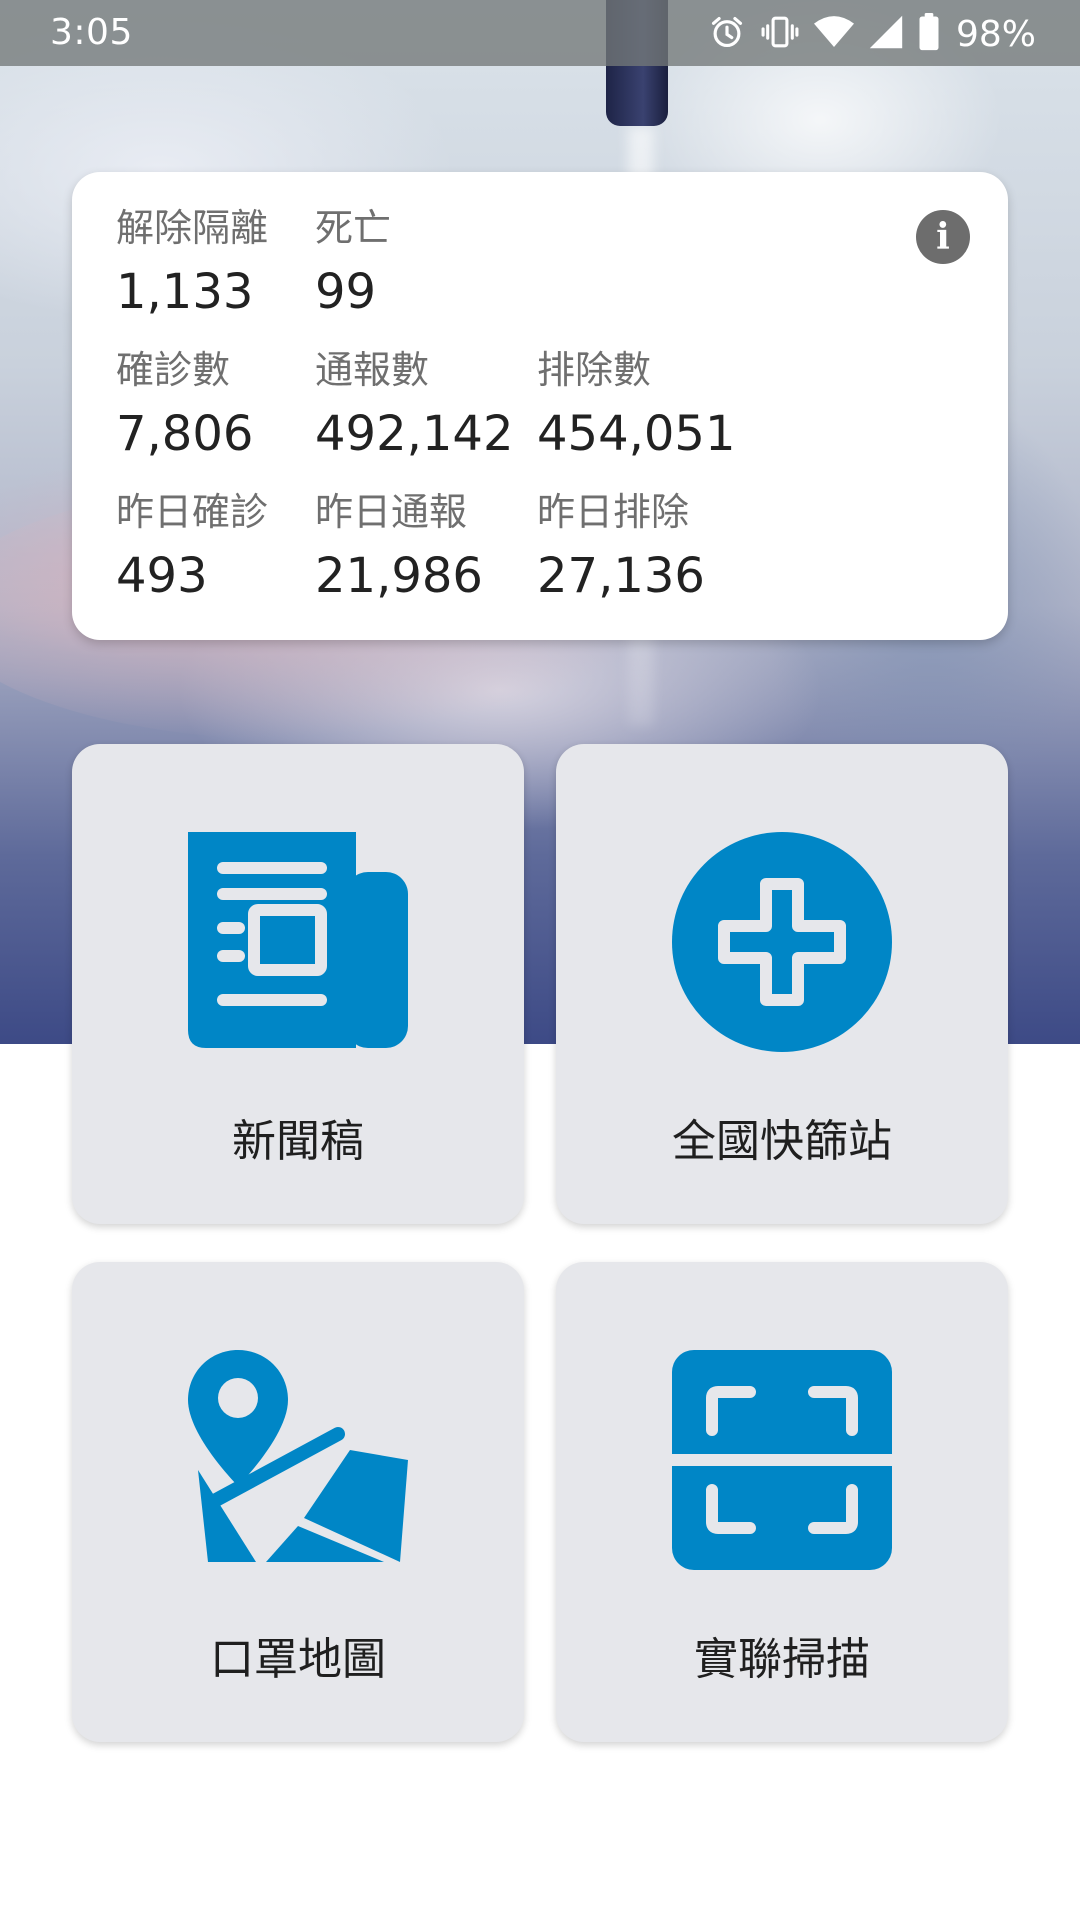  Describe the element at coordinates (782, 1460) in the screenshot. I see `qr-scan-icon` at that location.